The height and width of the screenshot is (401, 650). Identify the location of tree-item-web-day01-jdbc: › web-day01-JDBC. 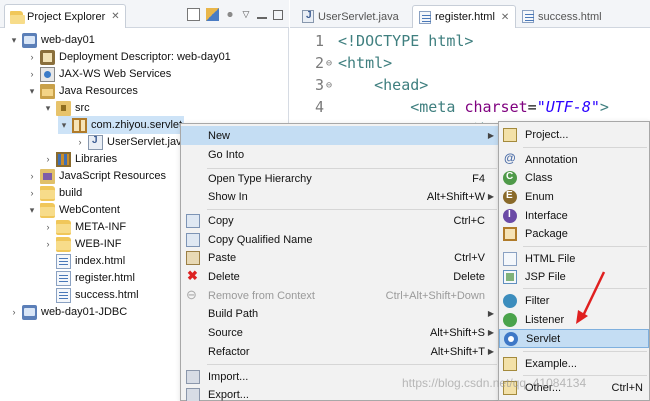
(67, 312).